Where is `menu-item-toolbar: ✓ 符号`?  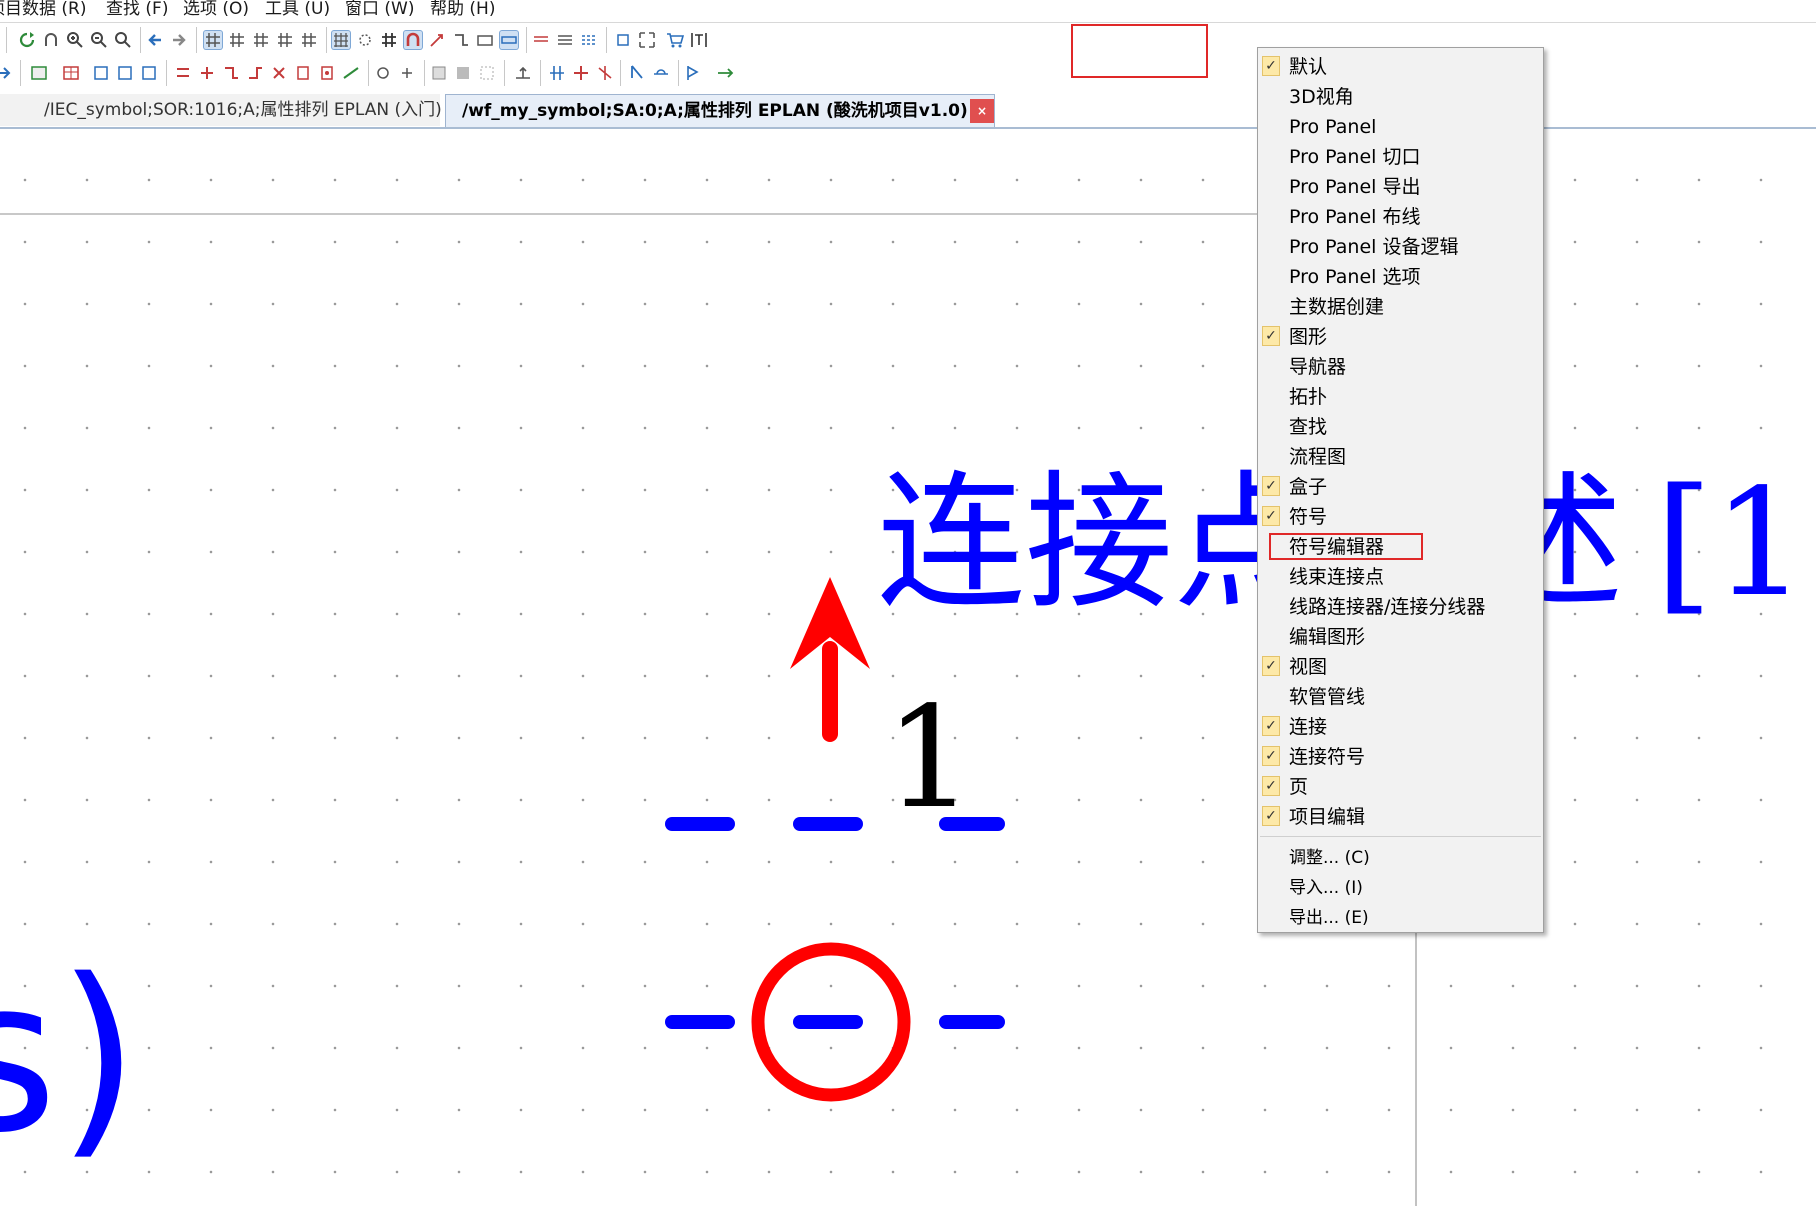 menu-item-toolbar: ✓ 符号 is located at coordinates (1400, 517).